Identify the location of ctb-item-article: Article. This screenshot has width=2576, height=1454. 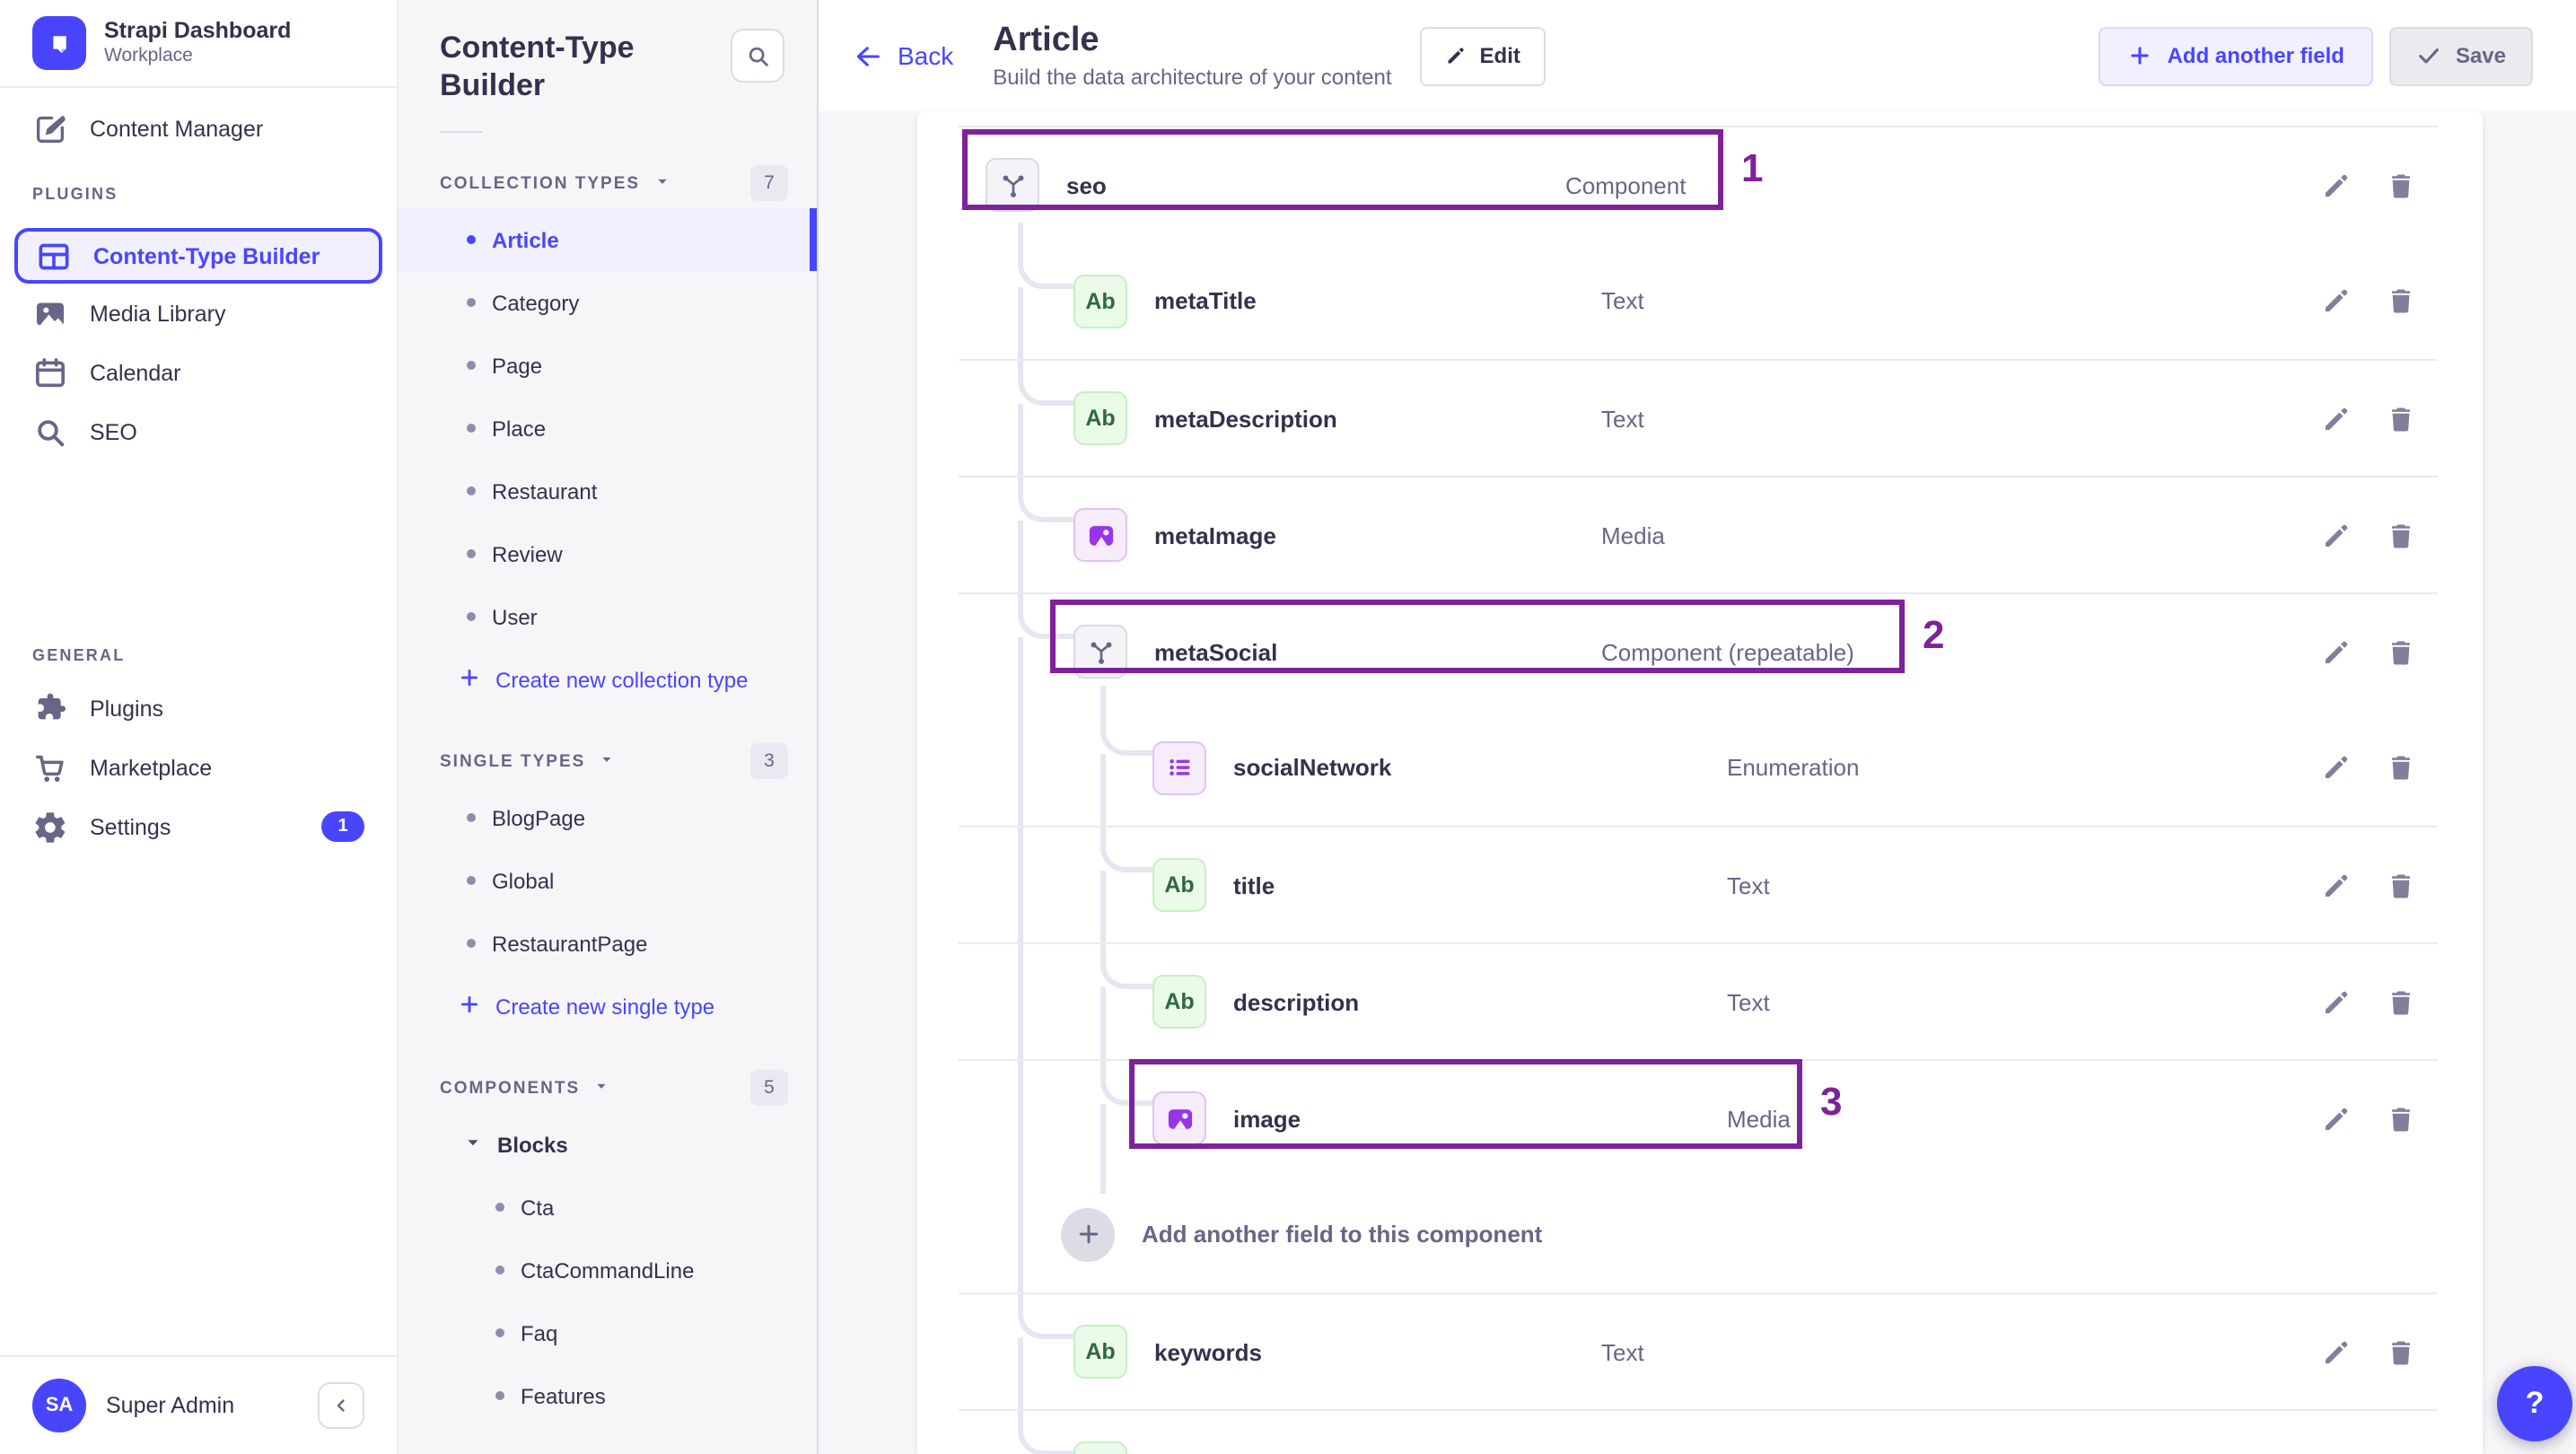
(608, 239).